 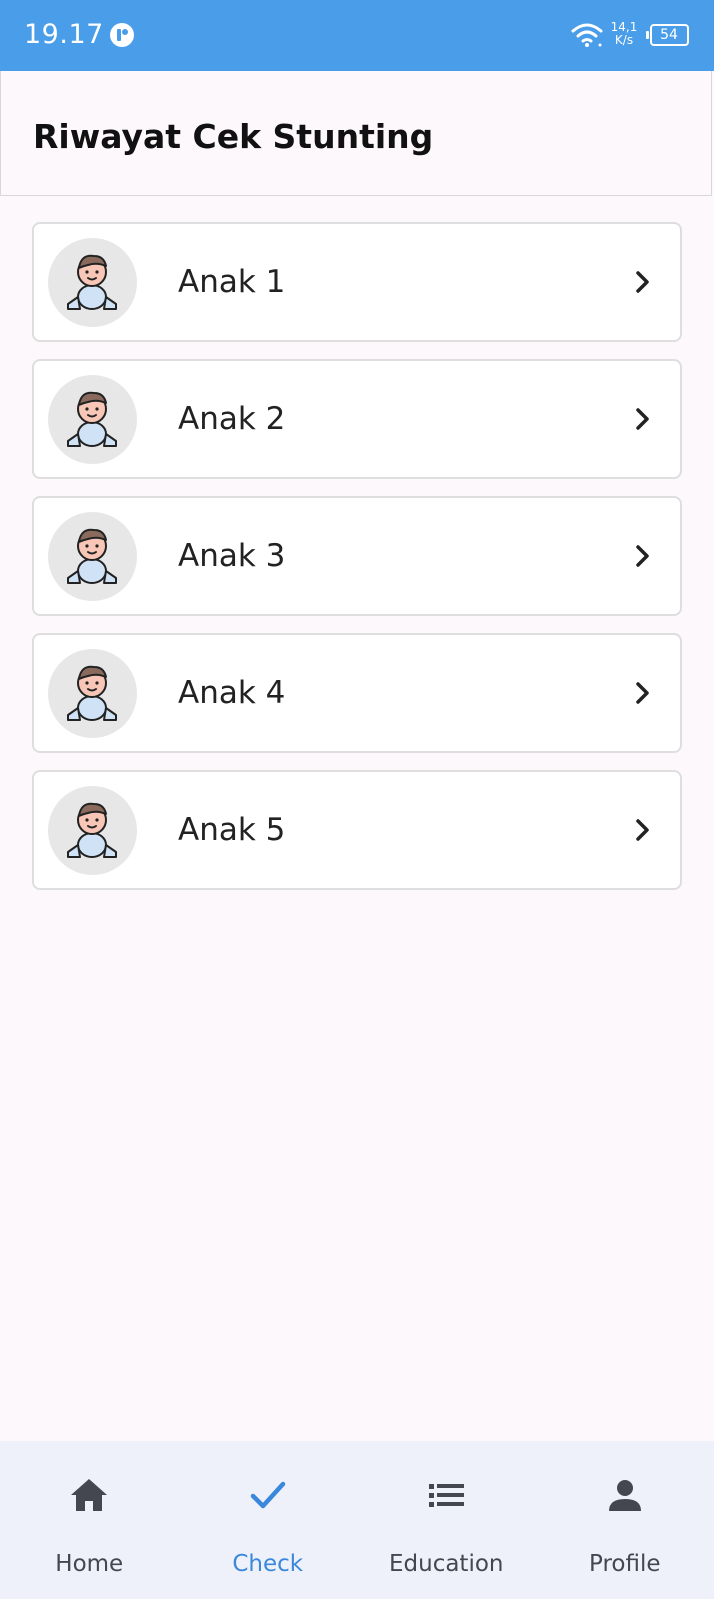 What do you see at coordinates (669, 35) in the screenshot?
I see `battery-level: 54` at bounding box center [669, 35].